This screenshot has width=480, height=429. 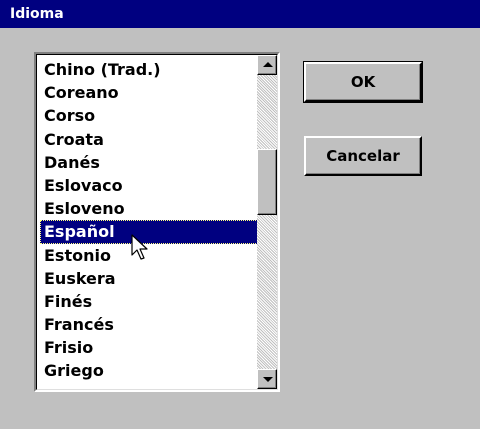 I want to click on ok-button: OK, so click(x=363, y=82).